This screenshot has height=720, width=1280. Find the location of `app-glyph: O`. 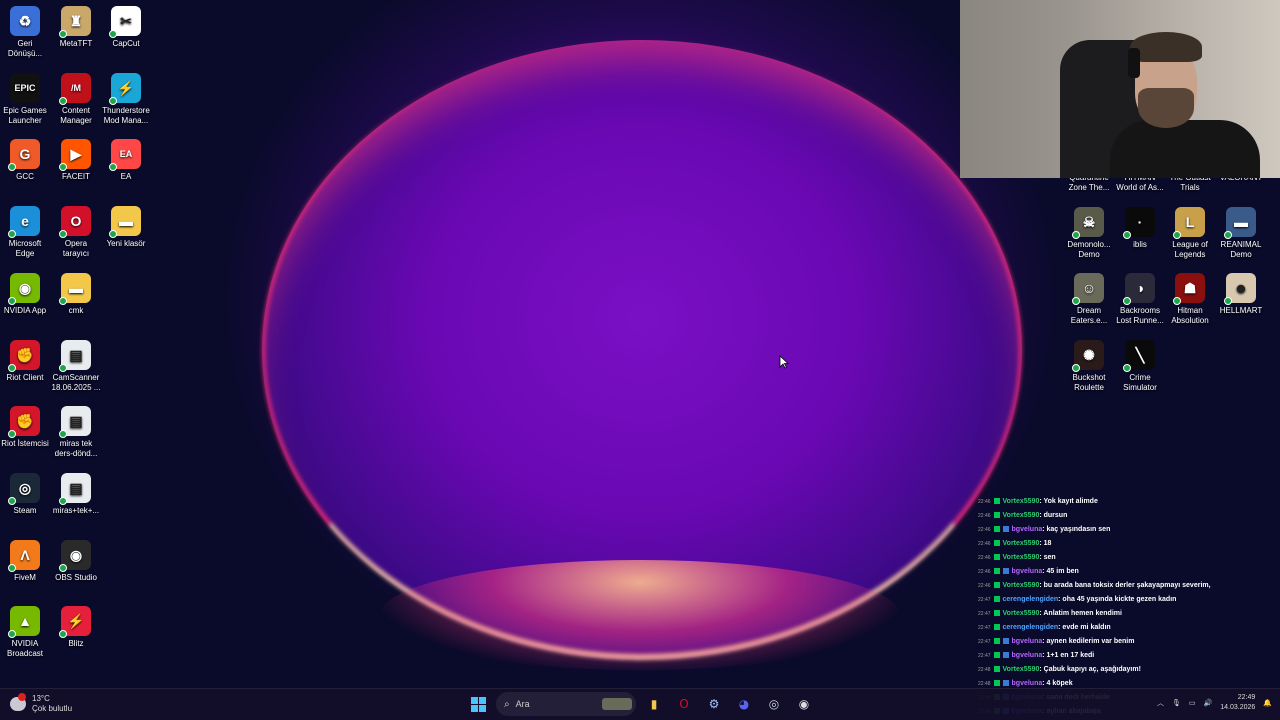

app-glyph: O is located at coordinates (76, 221).